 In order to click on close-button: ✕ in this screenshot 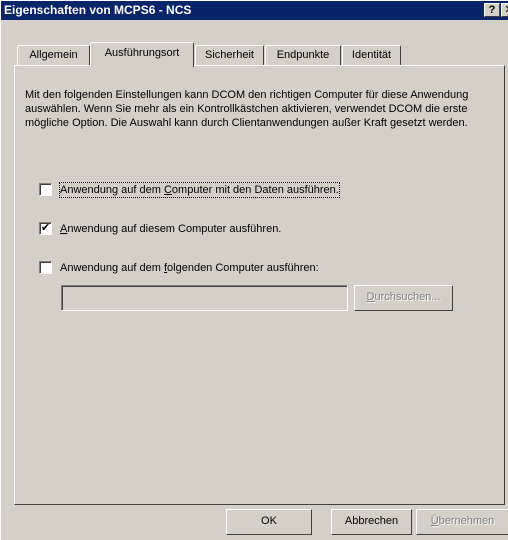, I will do `click(504, 10)`.